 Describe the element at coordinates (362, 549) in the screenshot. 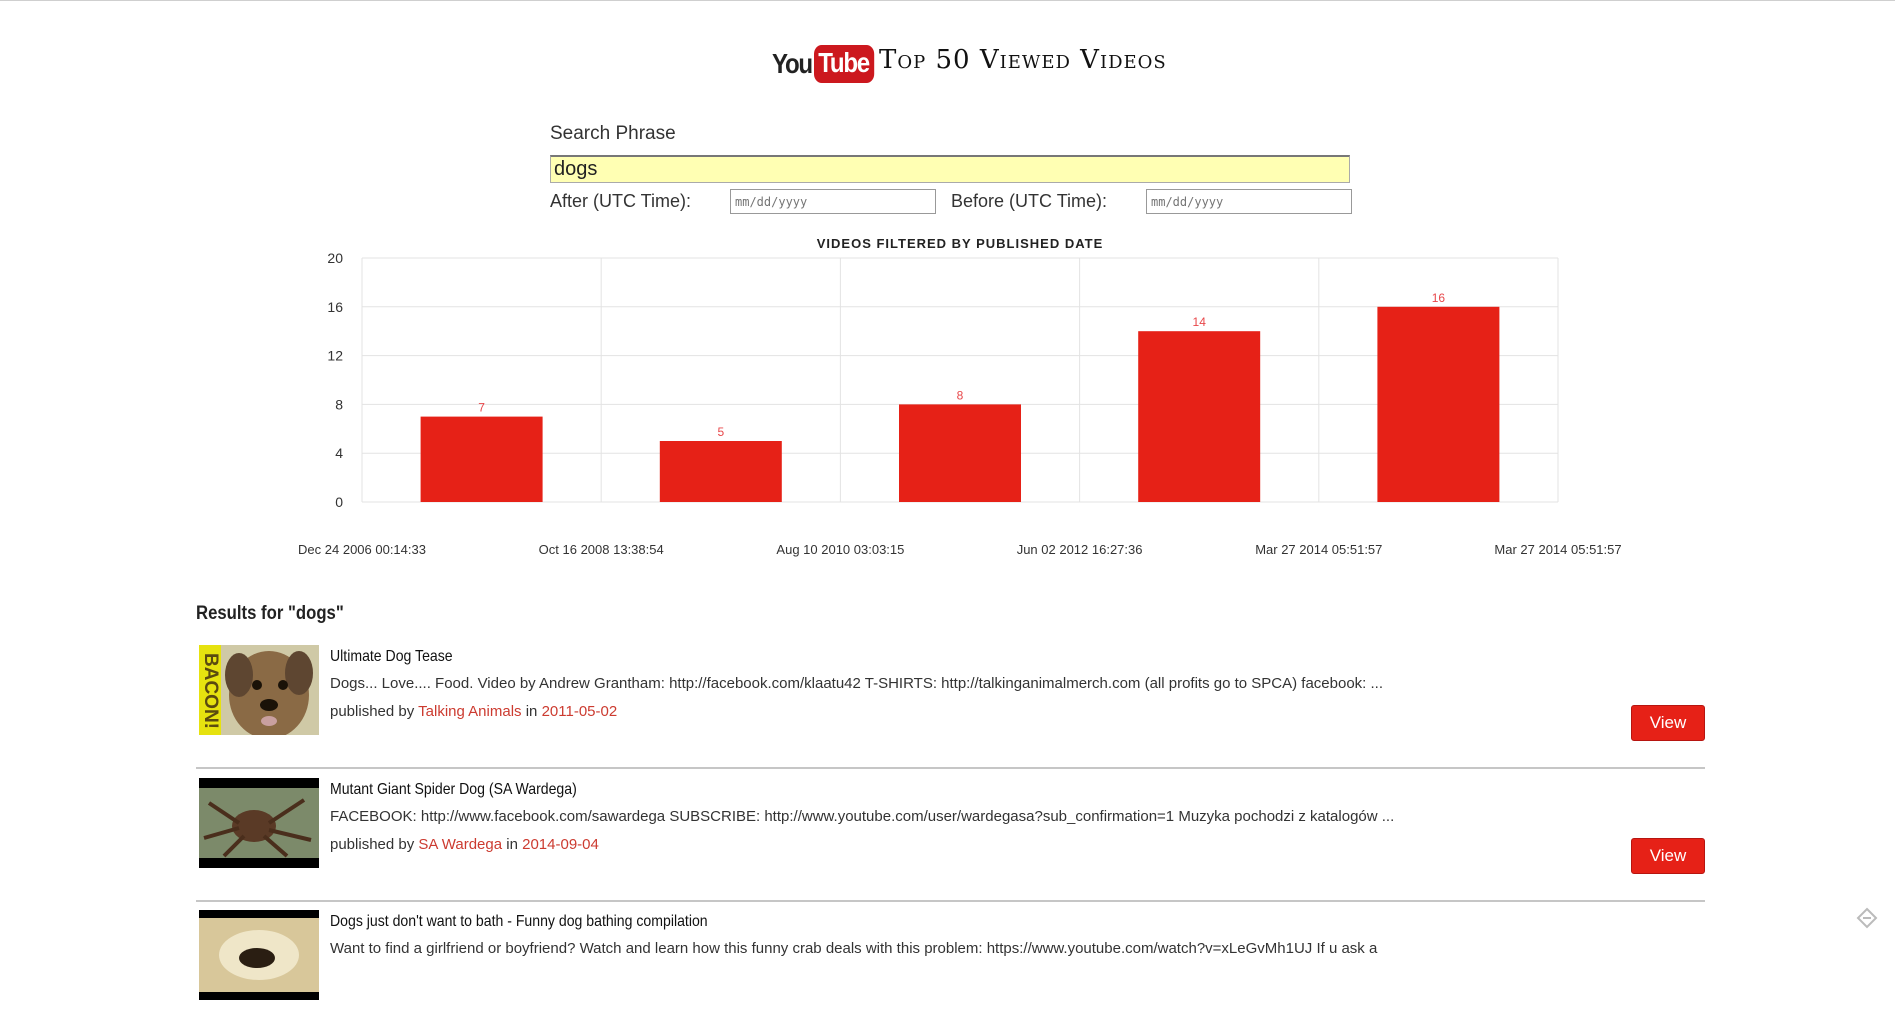

I see `x-tick-label: Dec 24 2006 00:14:33` at that location.